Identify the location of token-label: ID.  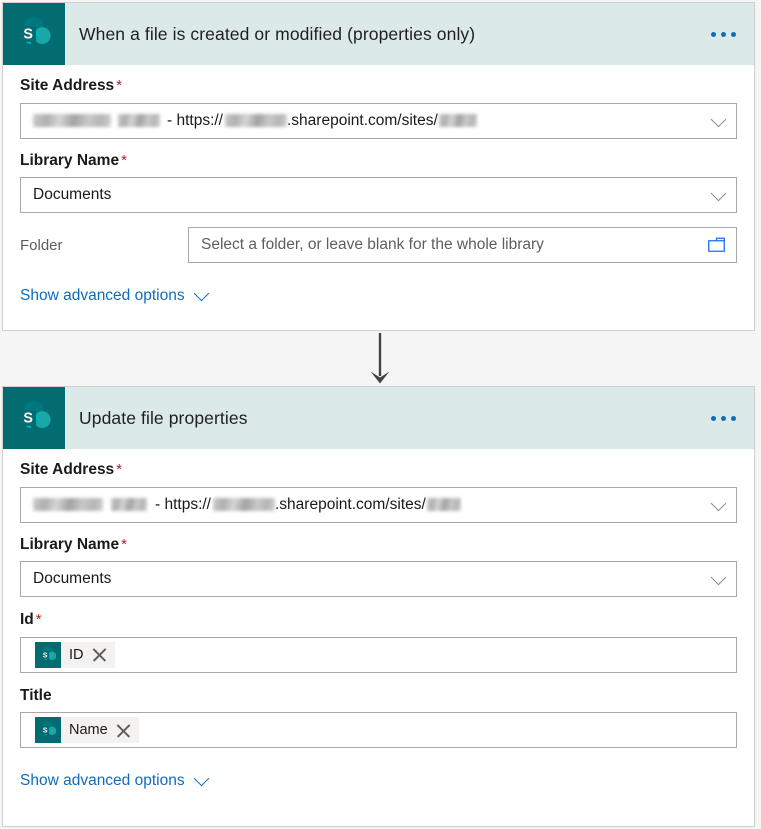
(76, 654).